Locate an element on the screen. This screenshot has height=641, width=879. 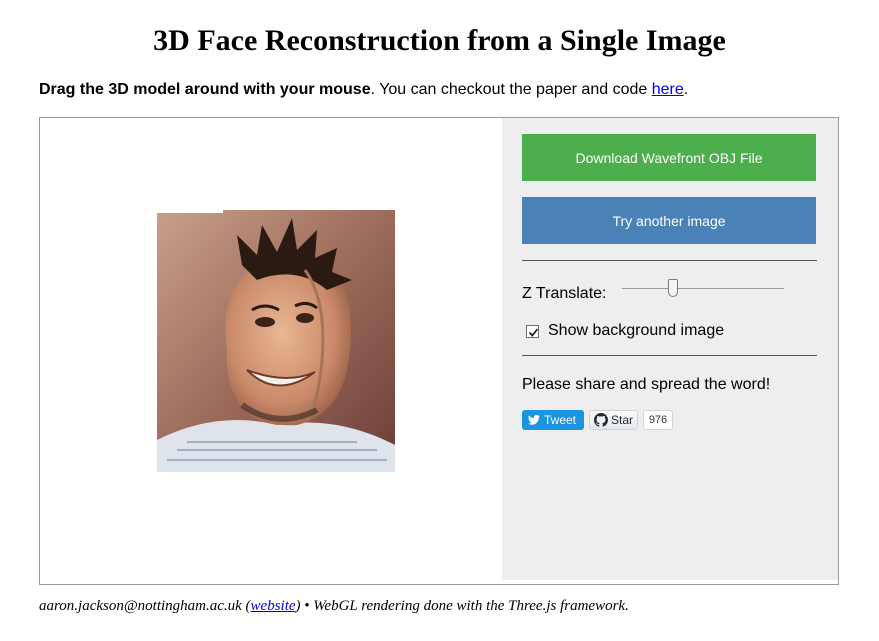
z-translate-slider is located at coordinates (703, 289).